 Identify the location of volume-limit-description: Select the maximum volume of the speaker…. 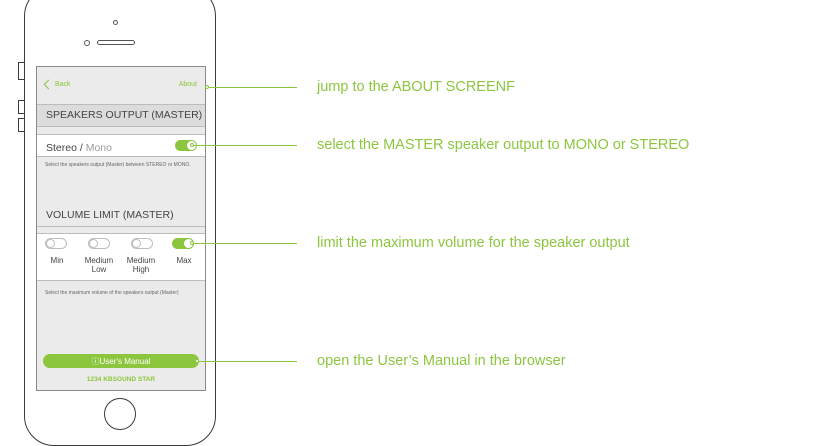
(112, 293).